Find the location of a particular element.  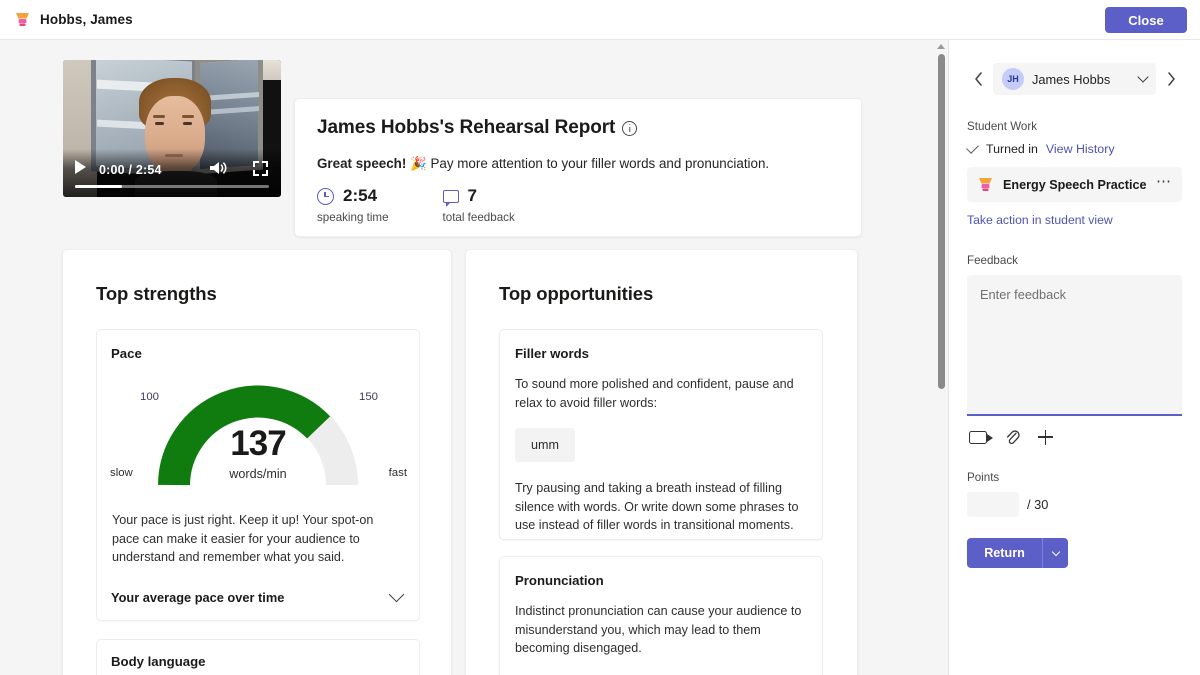

points-max: / 30 is located at coordinates (1038, 504).